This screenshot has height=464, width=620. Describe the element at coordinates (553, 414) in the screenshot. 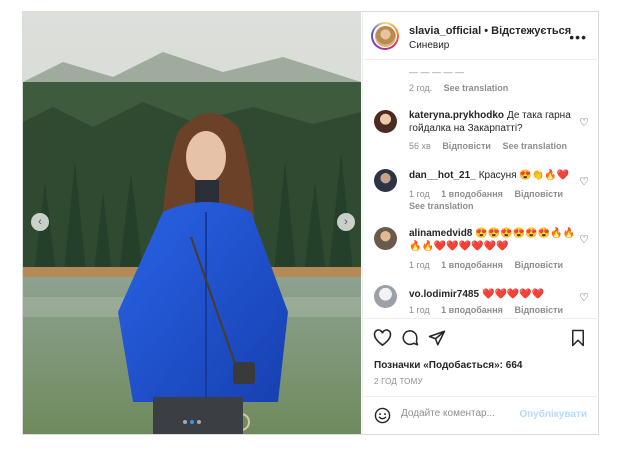

I see `publish-button: Опублікувати` at that location.